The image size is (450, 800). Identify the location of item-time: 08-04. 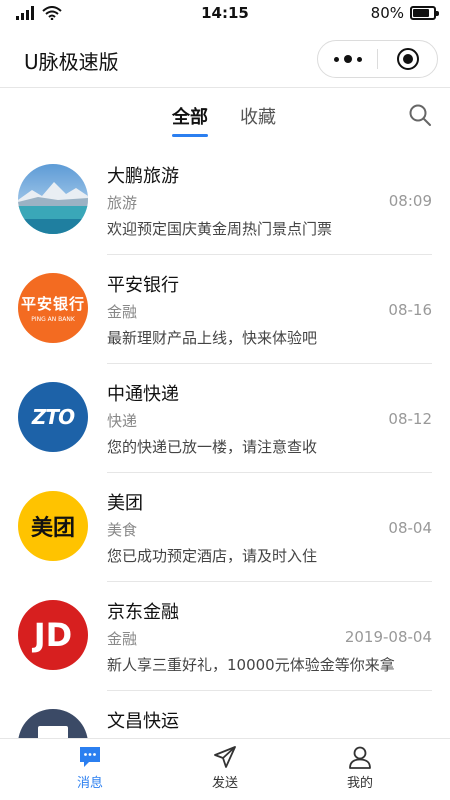
(410, 528).